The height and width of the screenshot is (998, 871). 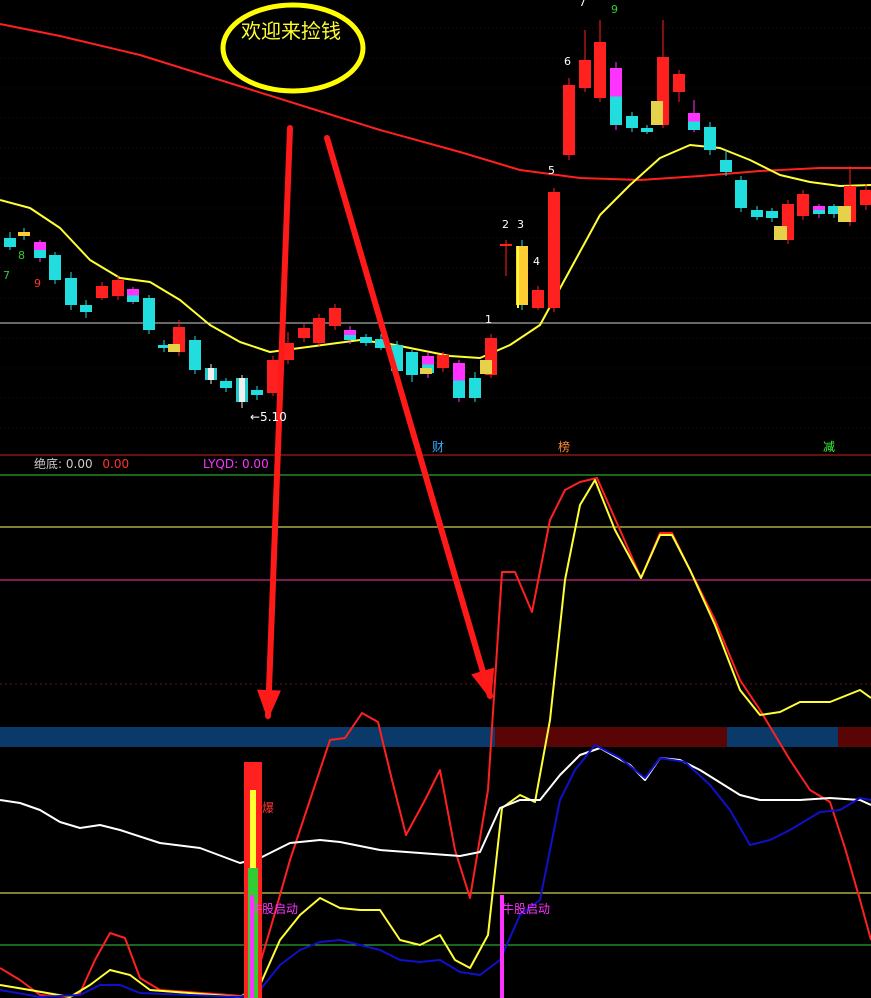 What do you see at coordinates (520, 224) in the screenshot?
I see `wave-label: 3` at bounding box center [520, 224].